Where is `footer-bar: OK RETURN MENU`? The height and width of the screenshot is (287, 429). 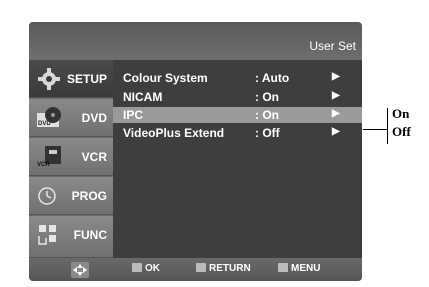
footer-bar: OK RETURN MENU is located at coordinates (195, 269).